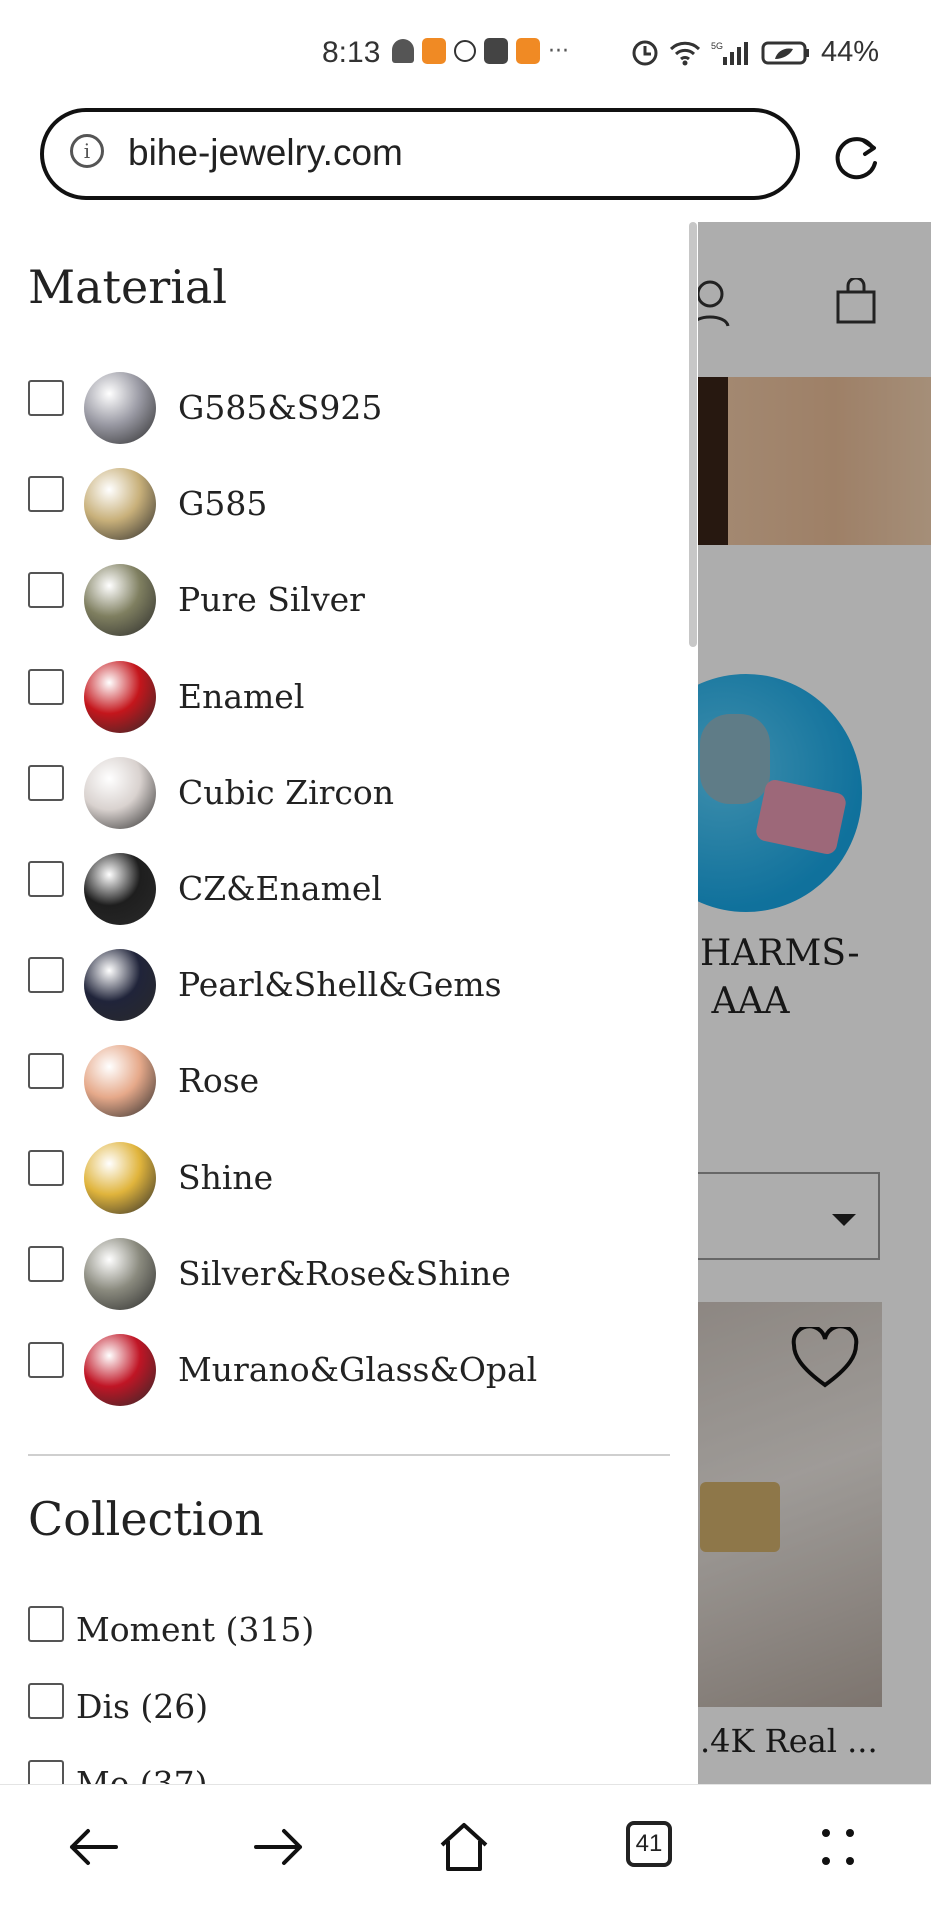  Describe the element at coordinates (94, 1847) in the screenshot. I see `back-arrow-icon` at that location.